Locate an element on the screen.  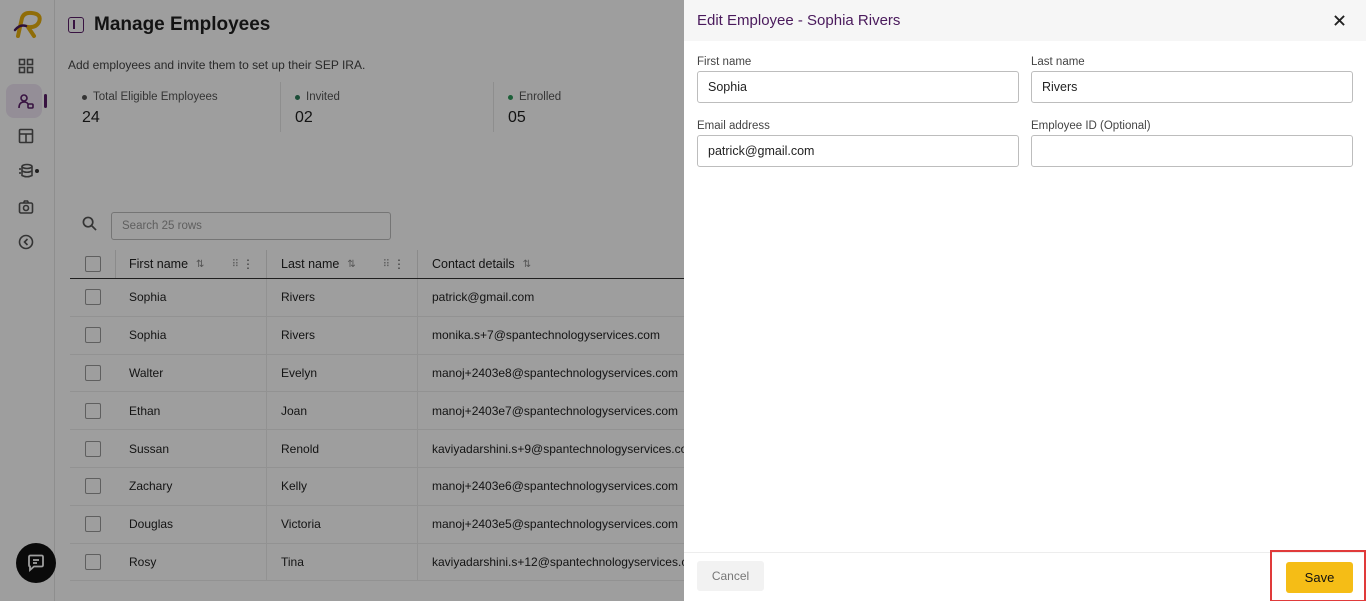
drawer-title: Edit Employee - Sophia Rivers is located at coordinates (799, 20).